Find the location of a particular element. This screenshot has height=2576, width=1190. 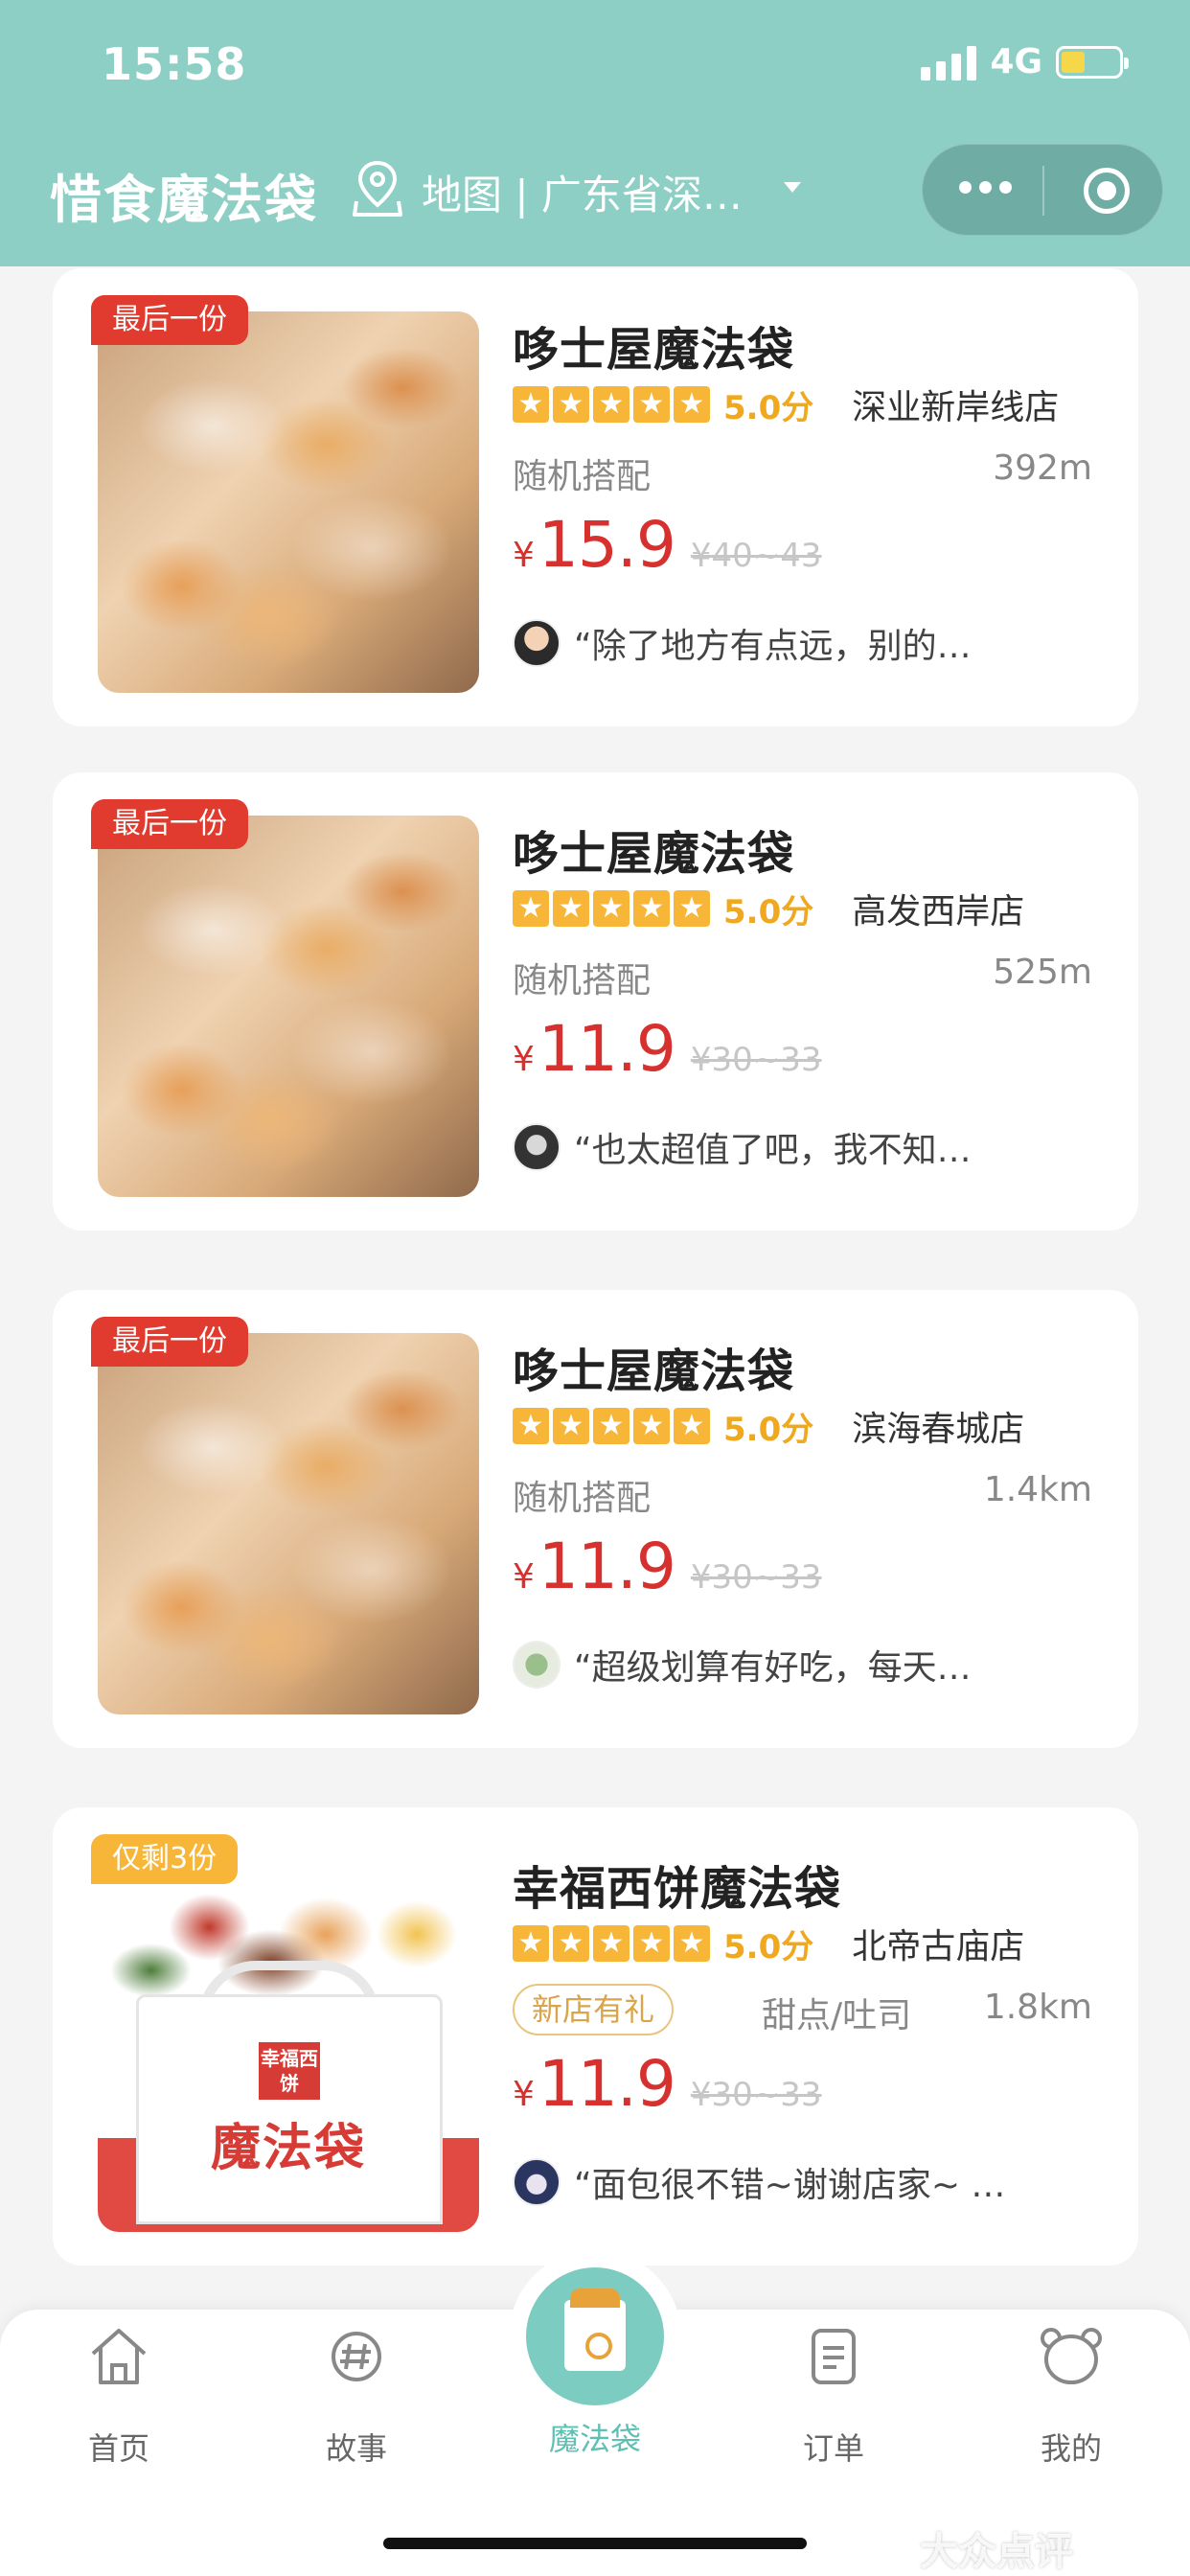

distance: 392m is located at coordinates (1042, 468).